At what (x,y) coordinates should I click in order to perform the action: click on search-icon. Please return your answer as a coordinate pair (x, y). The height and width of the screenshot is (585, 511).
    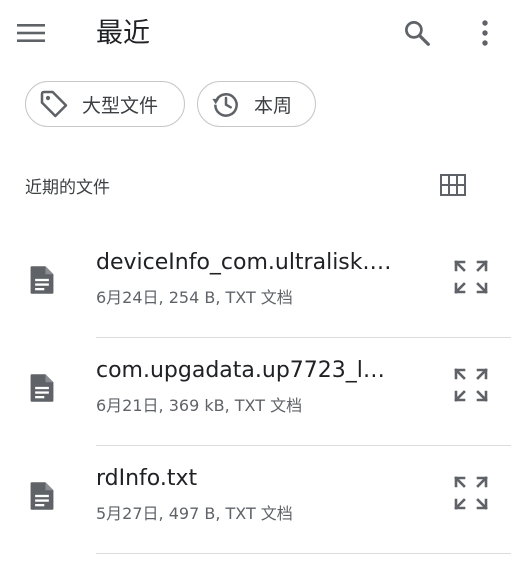
    Looking at the image, I should click on (417, 33).